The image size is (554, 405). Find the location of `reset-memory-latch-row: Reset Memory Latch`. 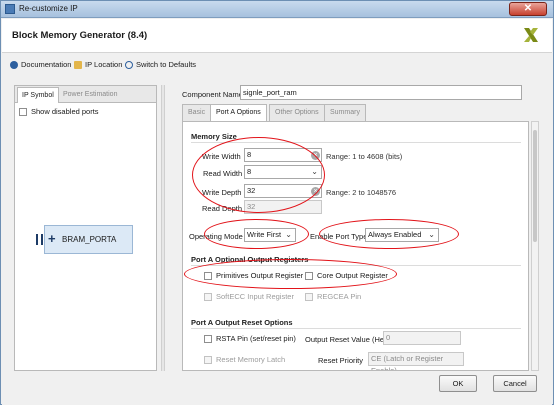

reset-memory-latch-row: Reset Memory Latch is located at coordinates (244, 359).